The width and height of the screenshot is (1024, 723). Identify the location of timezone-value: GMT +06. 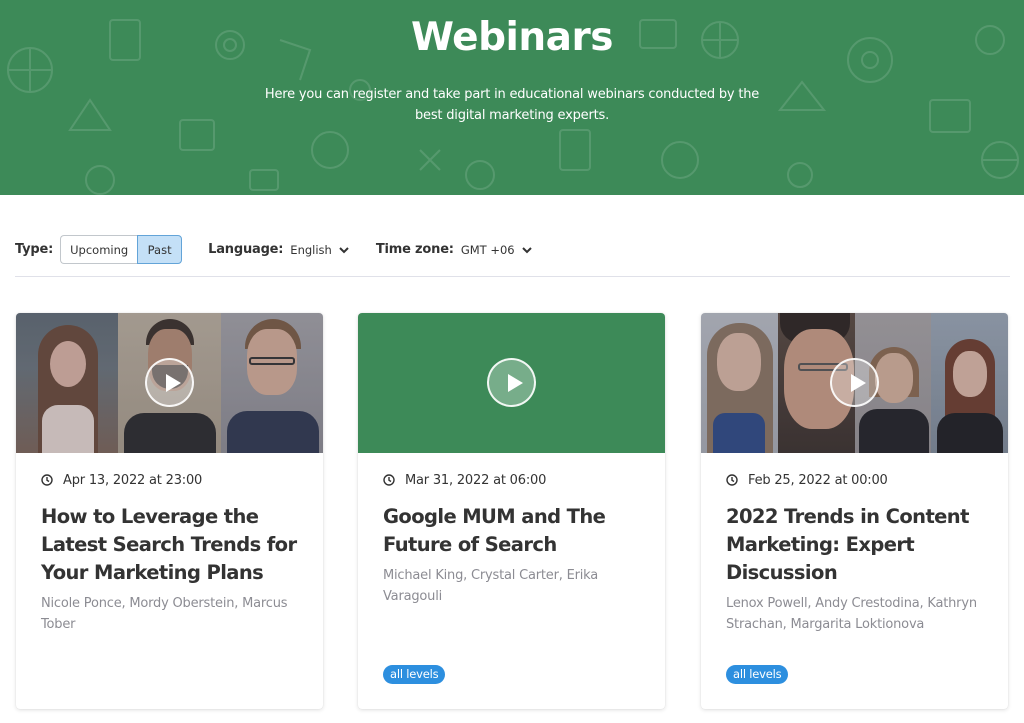
(487, 249).